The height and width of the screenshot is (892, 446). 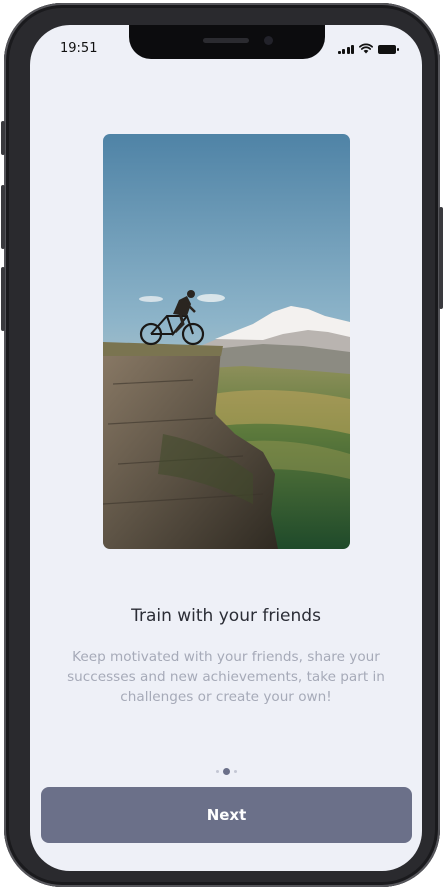 I want to click on battery-icon, so click(x=388, y=49).